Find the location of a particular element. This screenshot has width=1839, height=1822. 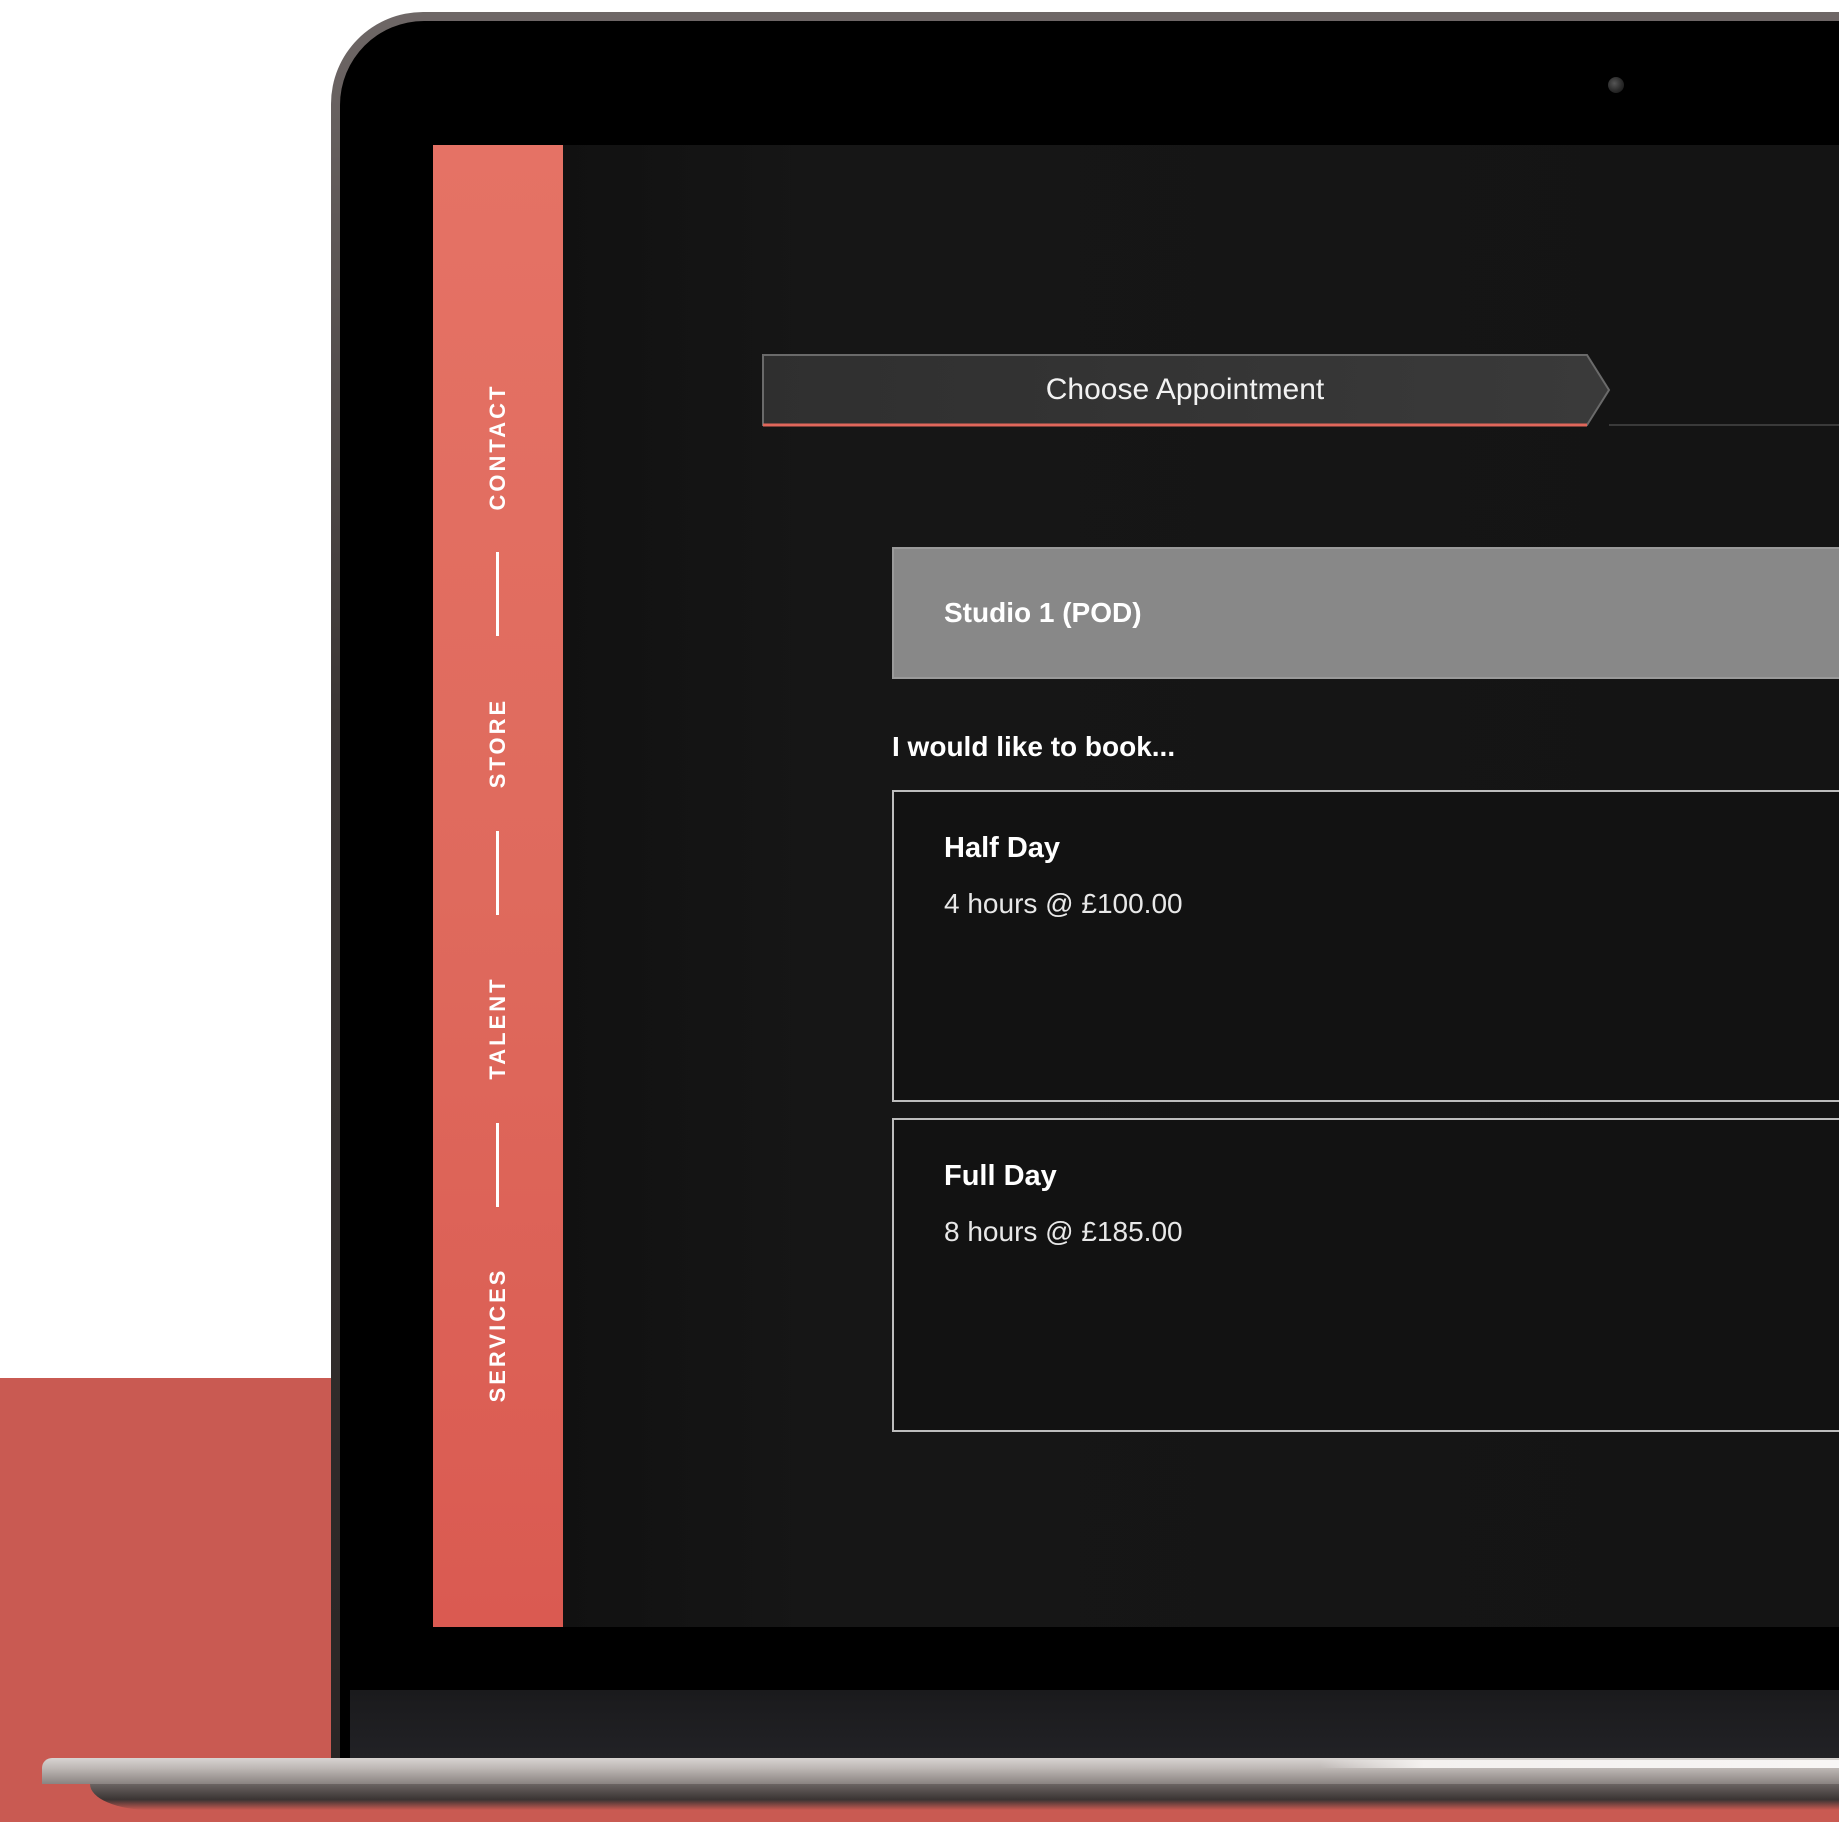

laptop-chin is located at coordinates (1094, 1725).